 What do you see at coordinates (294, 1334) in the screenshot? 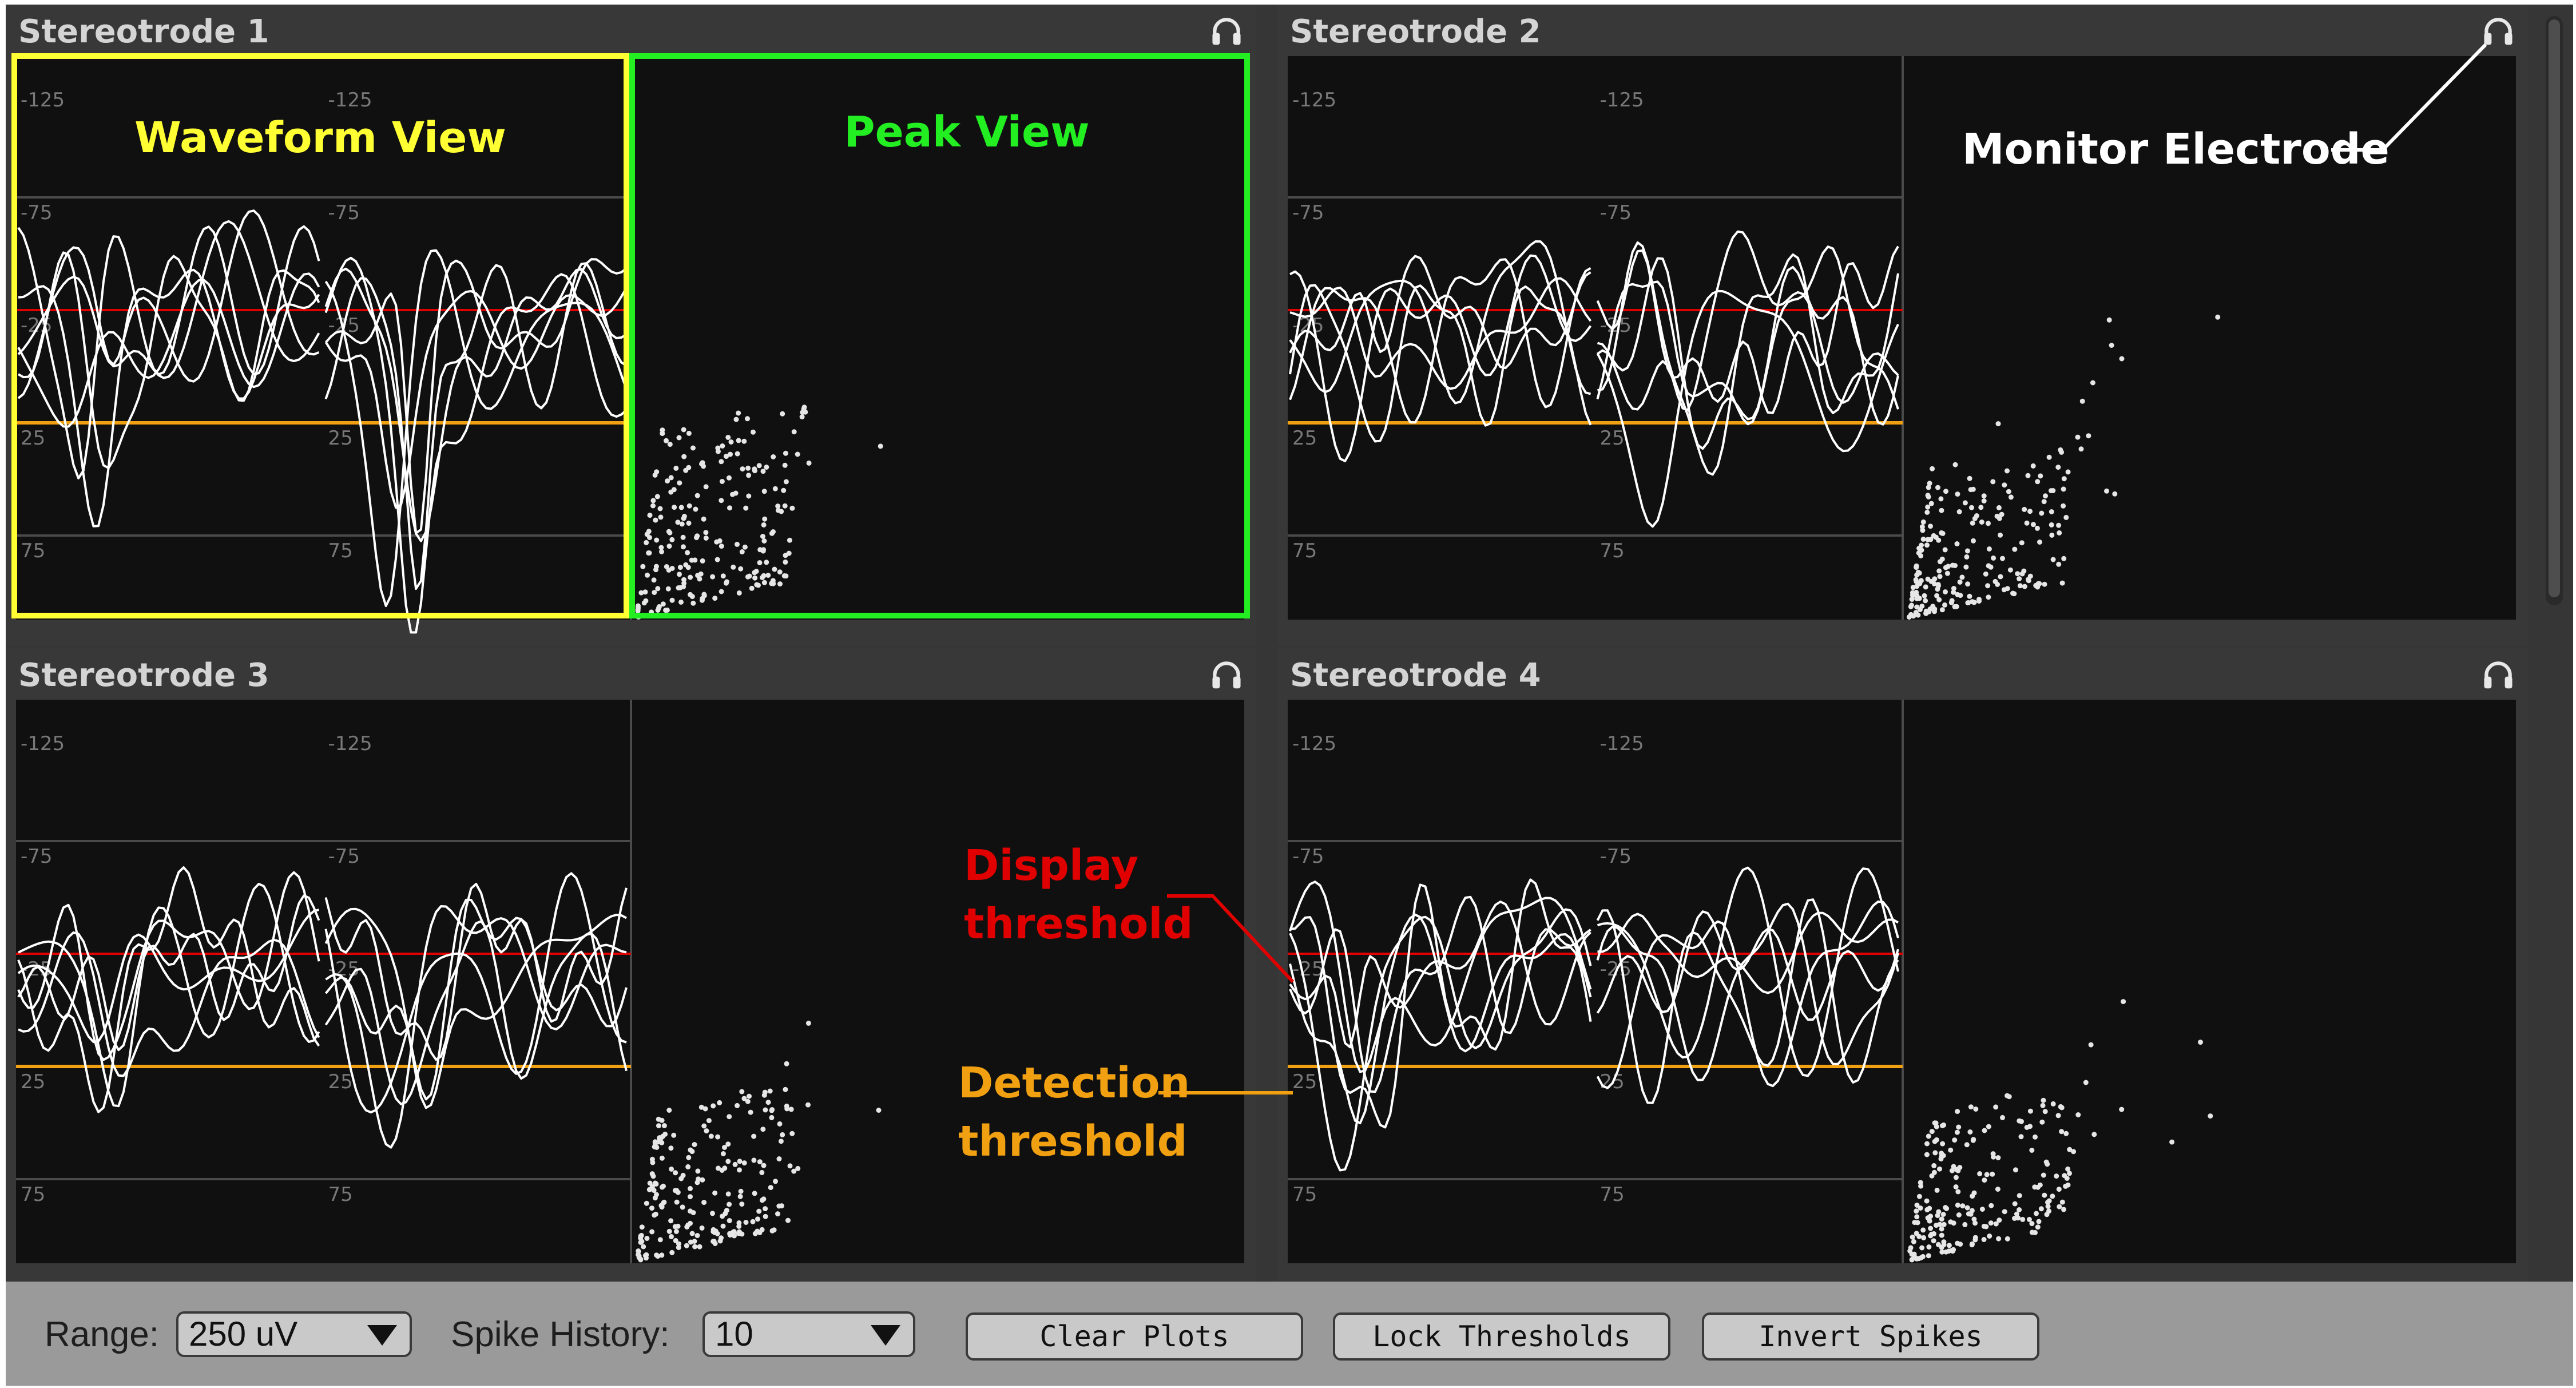
I see `range-dropdown: 250 uV` at bounding box center [294, 1334].